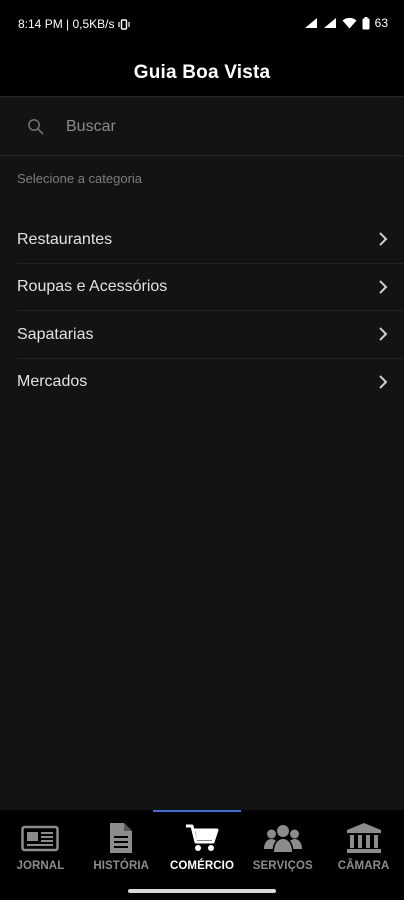 The image size is (404, 900). Describe the element at coordinates (66, 24) in the screenshot. I see `status-time: 8:14 PM | 0,5KB/s` at that location.